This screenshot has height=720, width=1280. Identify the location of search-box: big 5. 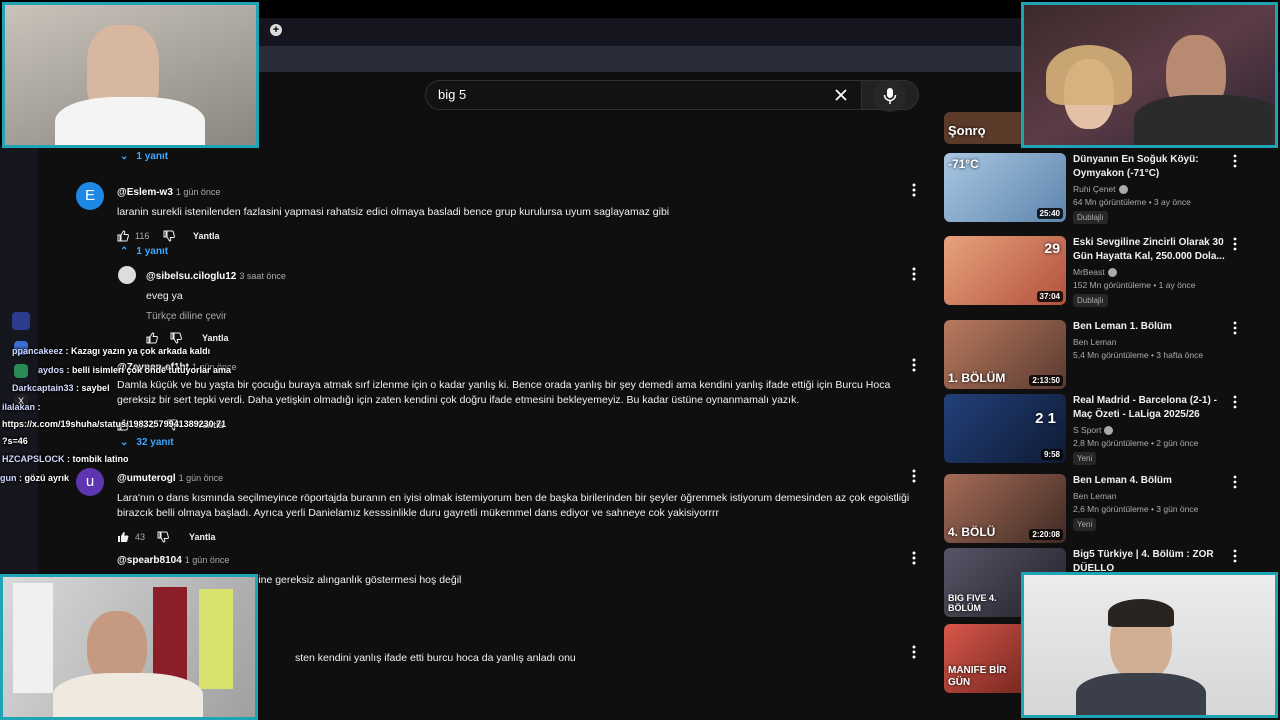
(643, 95).